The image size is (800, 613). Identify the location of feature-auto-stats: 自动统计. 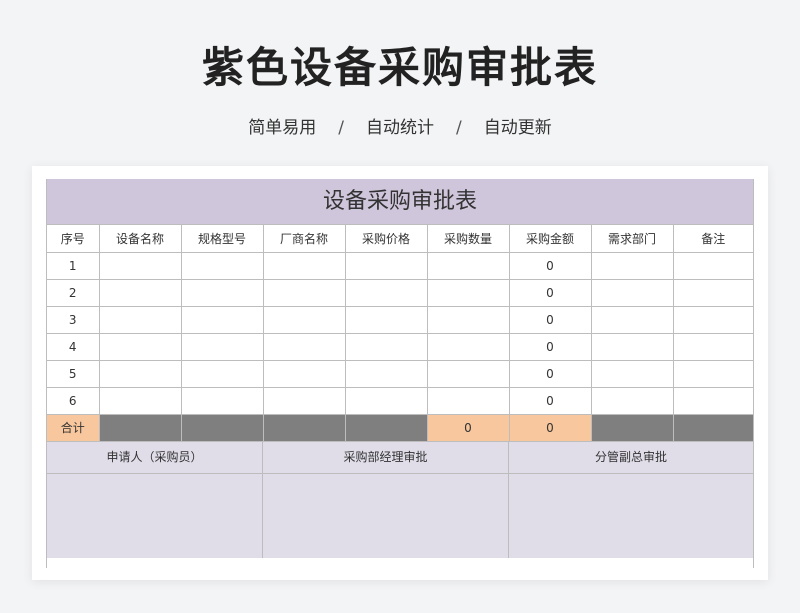
(400, 128).